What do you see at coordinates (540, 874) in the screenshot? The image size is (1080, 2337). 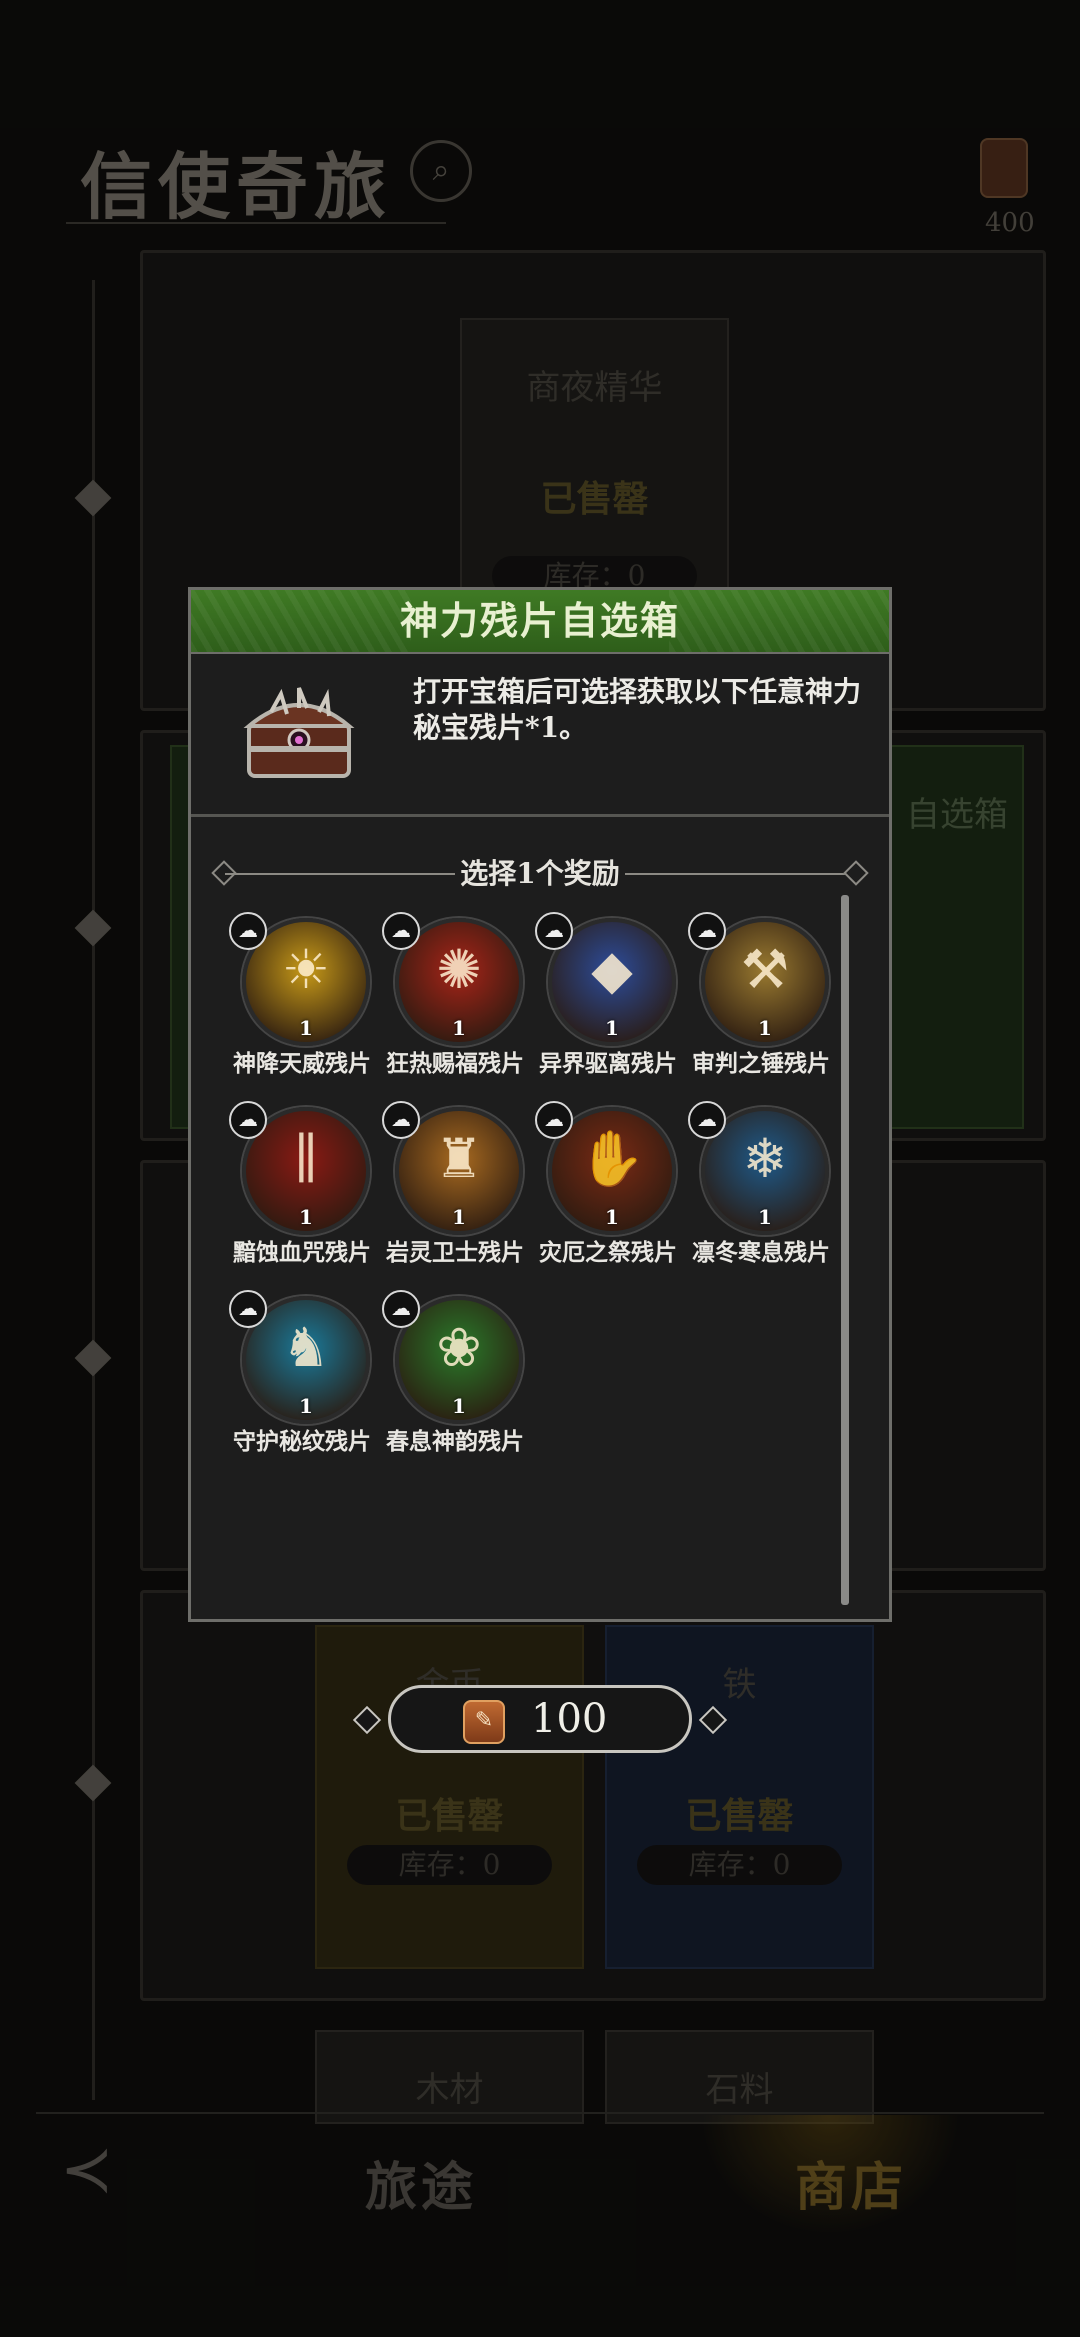 I see `reward-section-header: 选择1个奖励` at bounding box center [540, 874].